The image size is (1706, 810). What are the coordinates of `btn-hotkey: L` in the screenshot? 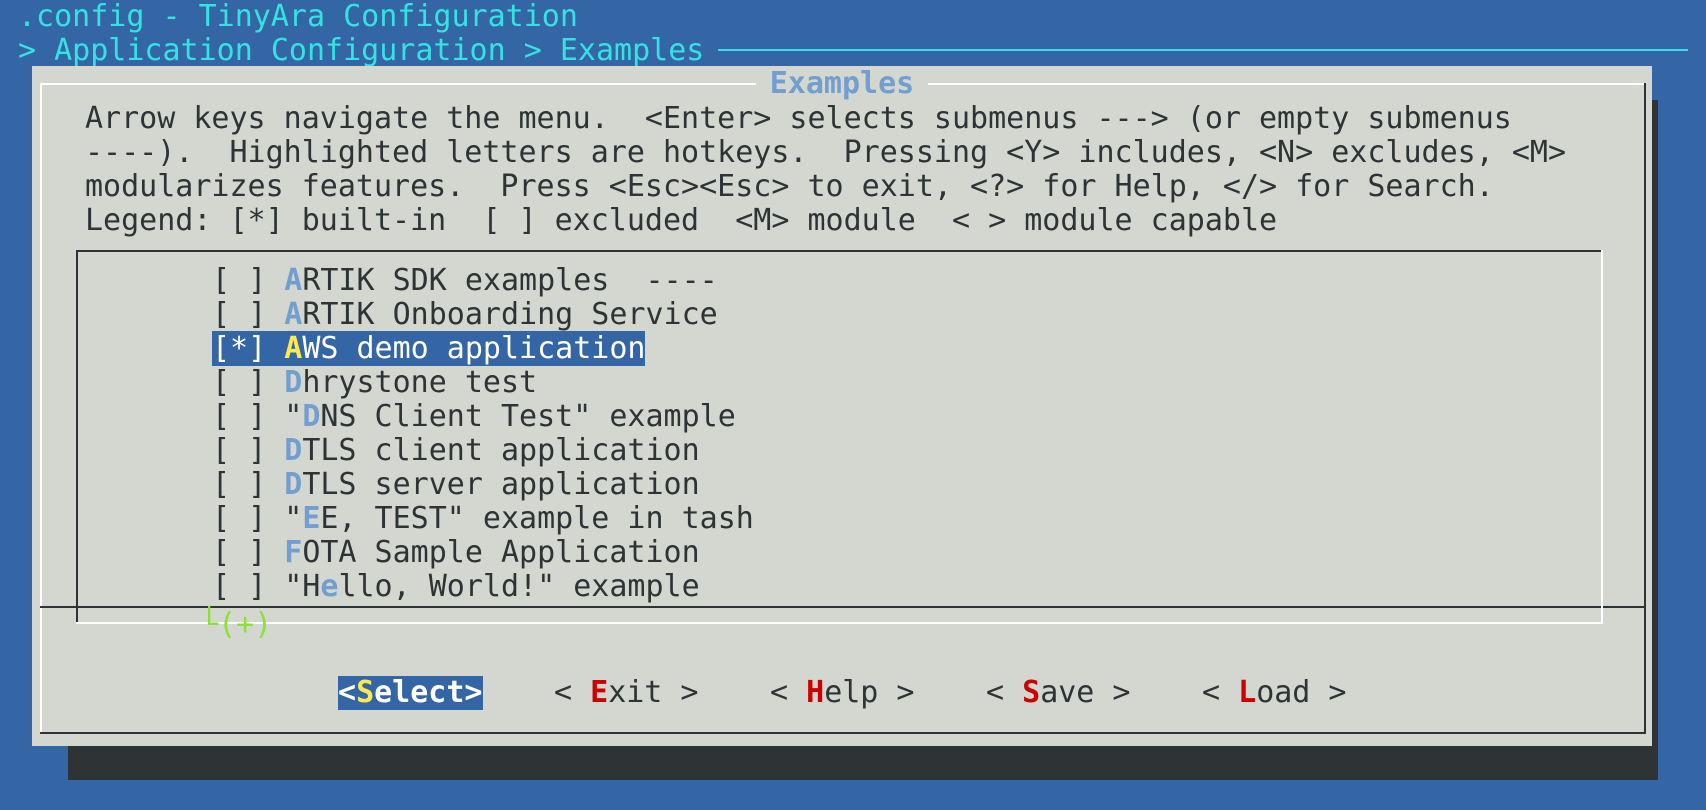 It's located at (1247, 692).